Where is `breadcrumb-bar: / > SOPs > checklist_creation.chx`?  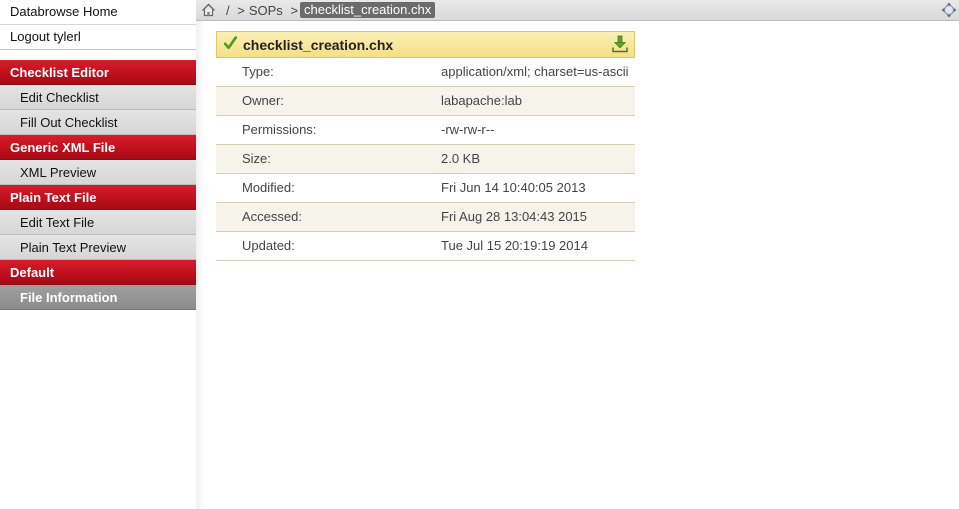 breadcrumb-bar: / > SOPs > checklist_creation.chx is located at coordinates (577, 10).